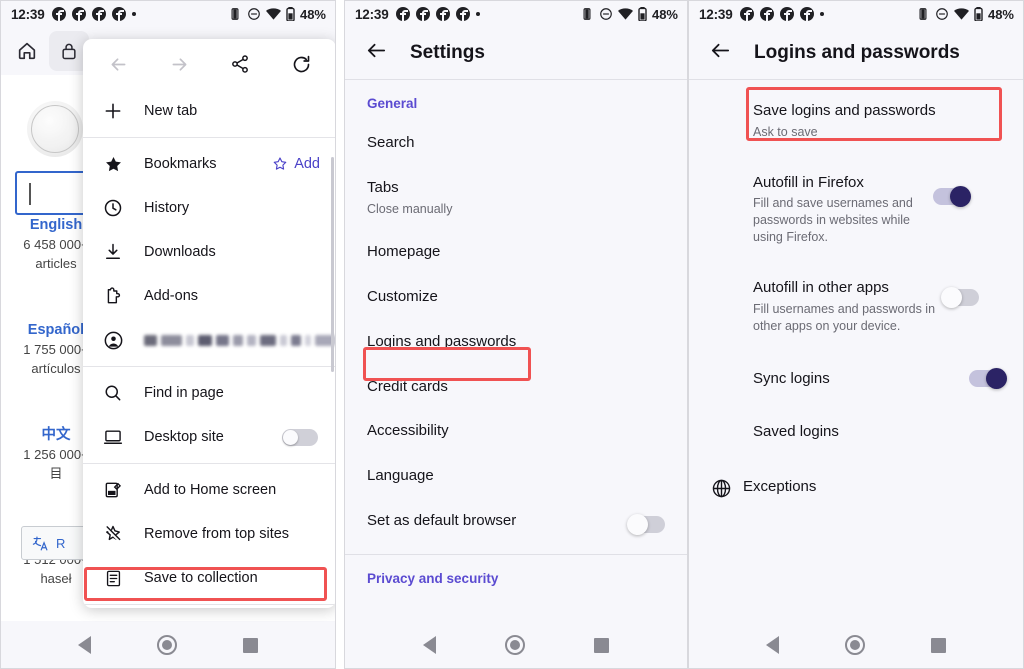  I want to click on row-title: Exceptions, so click(780, 486).